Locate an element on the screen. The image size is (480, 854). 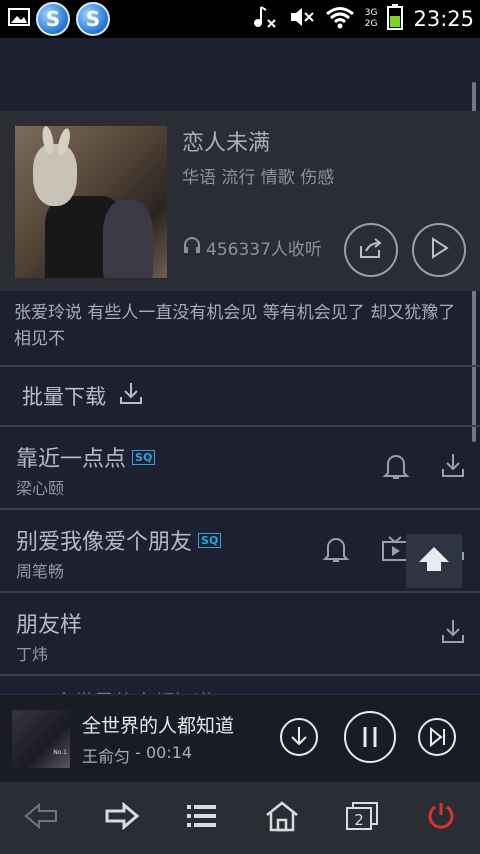
player-subtitle: 王俞匀 - 00:14 is located at coordinates (137, 755).